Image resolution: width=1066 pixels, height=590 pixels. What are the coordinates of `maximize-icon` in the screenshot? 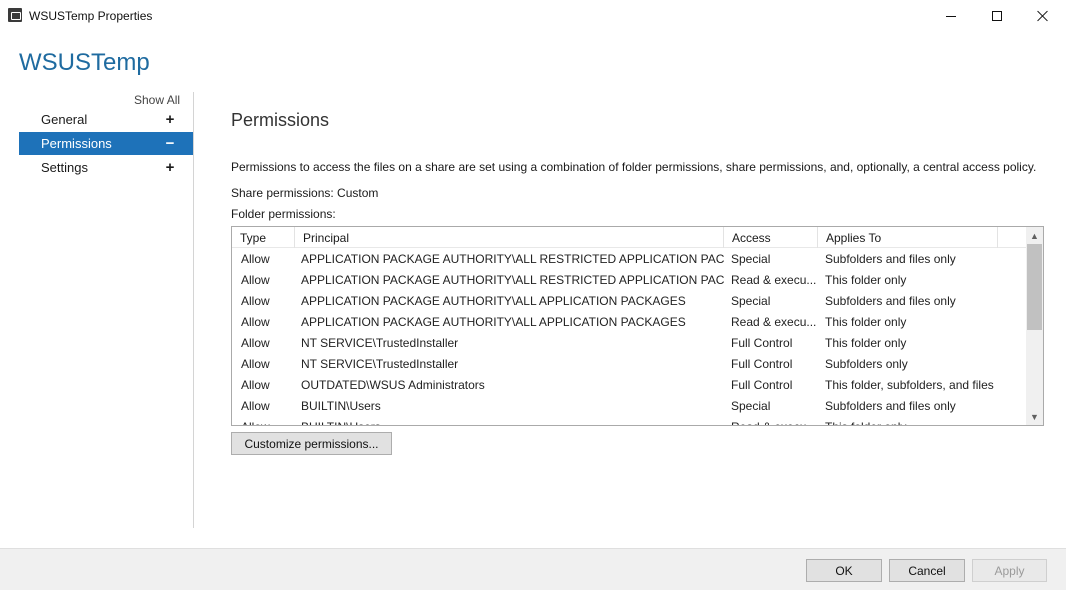 It's located at (997, 16).